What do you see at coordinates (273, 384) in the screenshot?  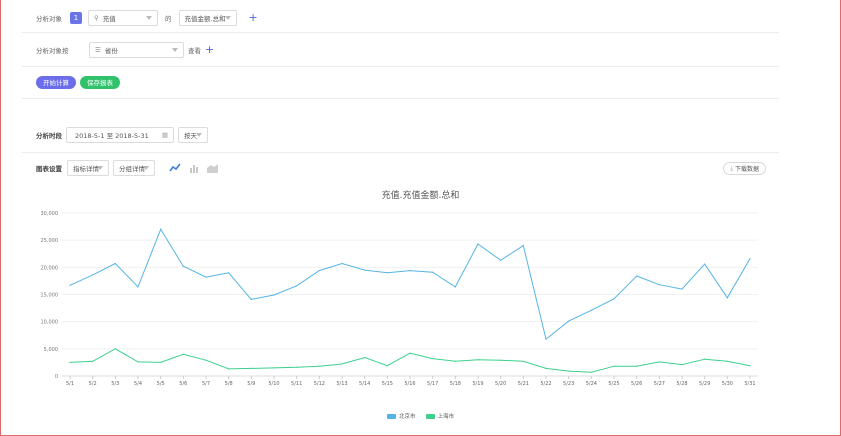 I see `x-tick-label: 5/10` at bounding box center [273, 384].